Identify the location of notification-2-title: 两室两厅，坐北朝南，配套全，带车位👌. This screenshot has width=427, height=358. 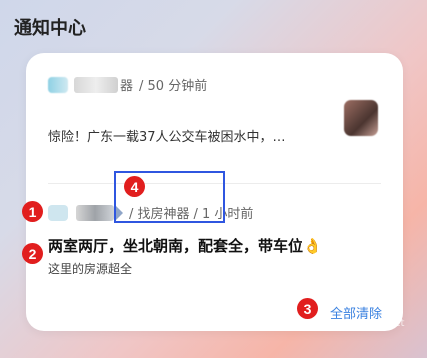
(185, 245).